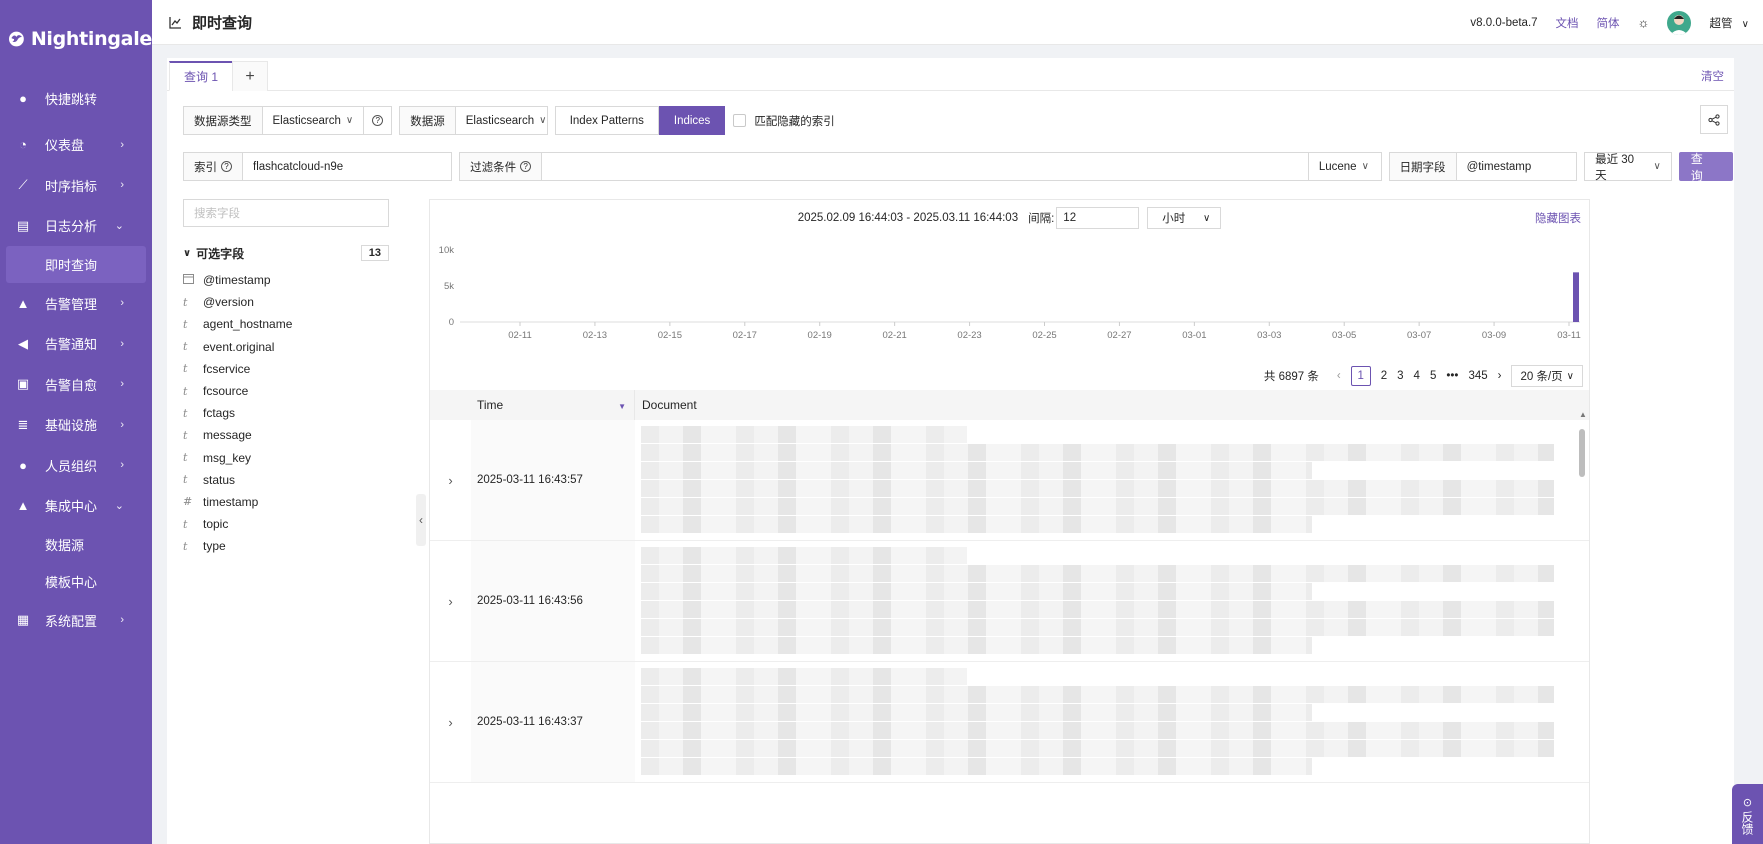 This screenshot has width=1763, height=844. What do you see at coordinates (286, 413) in the screenshot?
I see `field-item: t fctags` at bounding box center [286, 413].